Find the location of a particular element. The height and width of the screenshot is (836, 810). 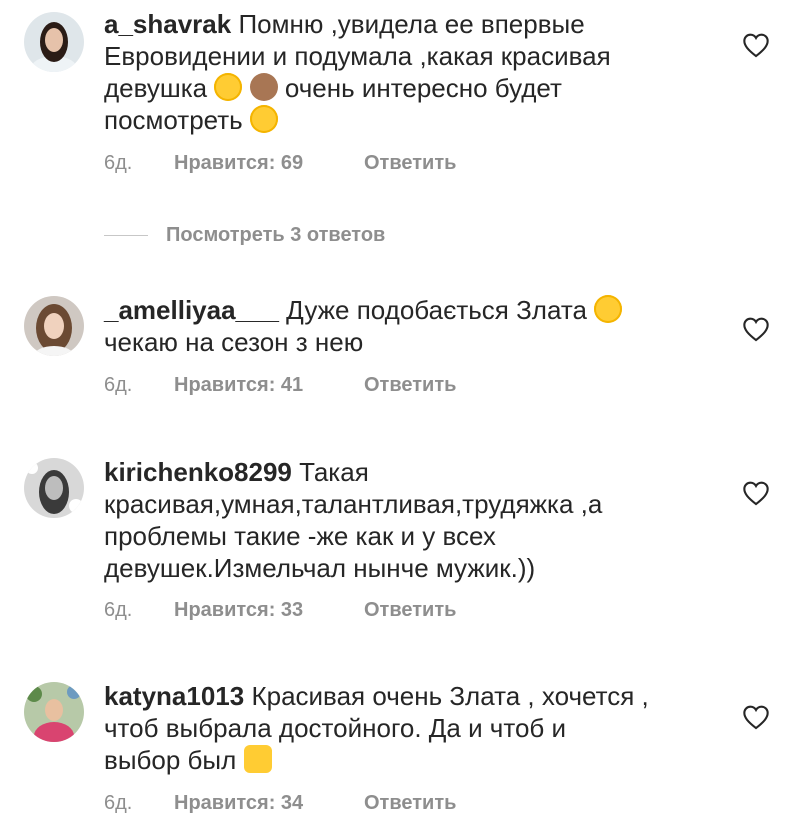

comment-username: katyna1013 is located at coordinates (174, 696).